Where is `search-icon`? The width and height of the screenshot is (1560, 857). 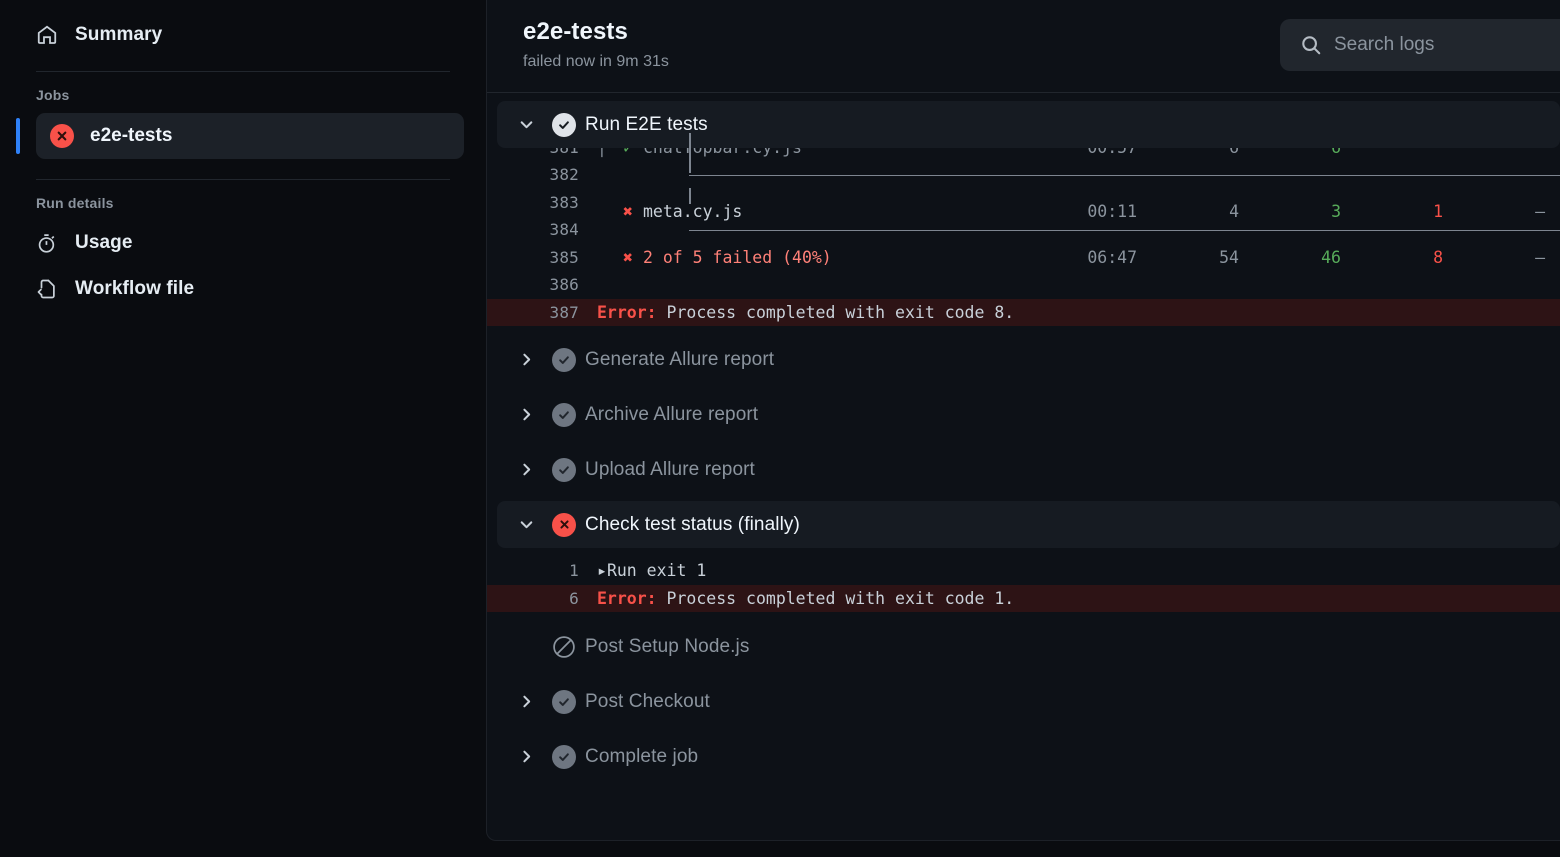 search-icon is located at coordinates (1311, 45).